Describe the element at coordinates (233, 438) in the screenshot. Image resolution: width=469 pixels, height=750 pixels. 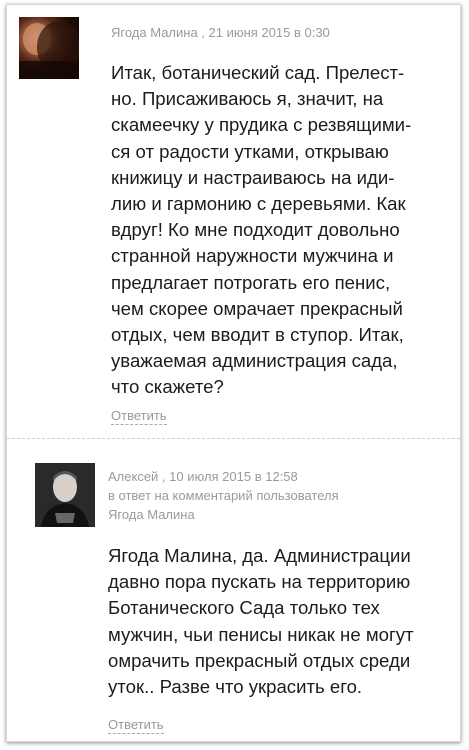
I see `comment-divider` at that location.